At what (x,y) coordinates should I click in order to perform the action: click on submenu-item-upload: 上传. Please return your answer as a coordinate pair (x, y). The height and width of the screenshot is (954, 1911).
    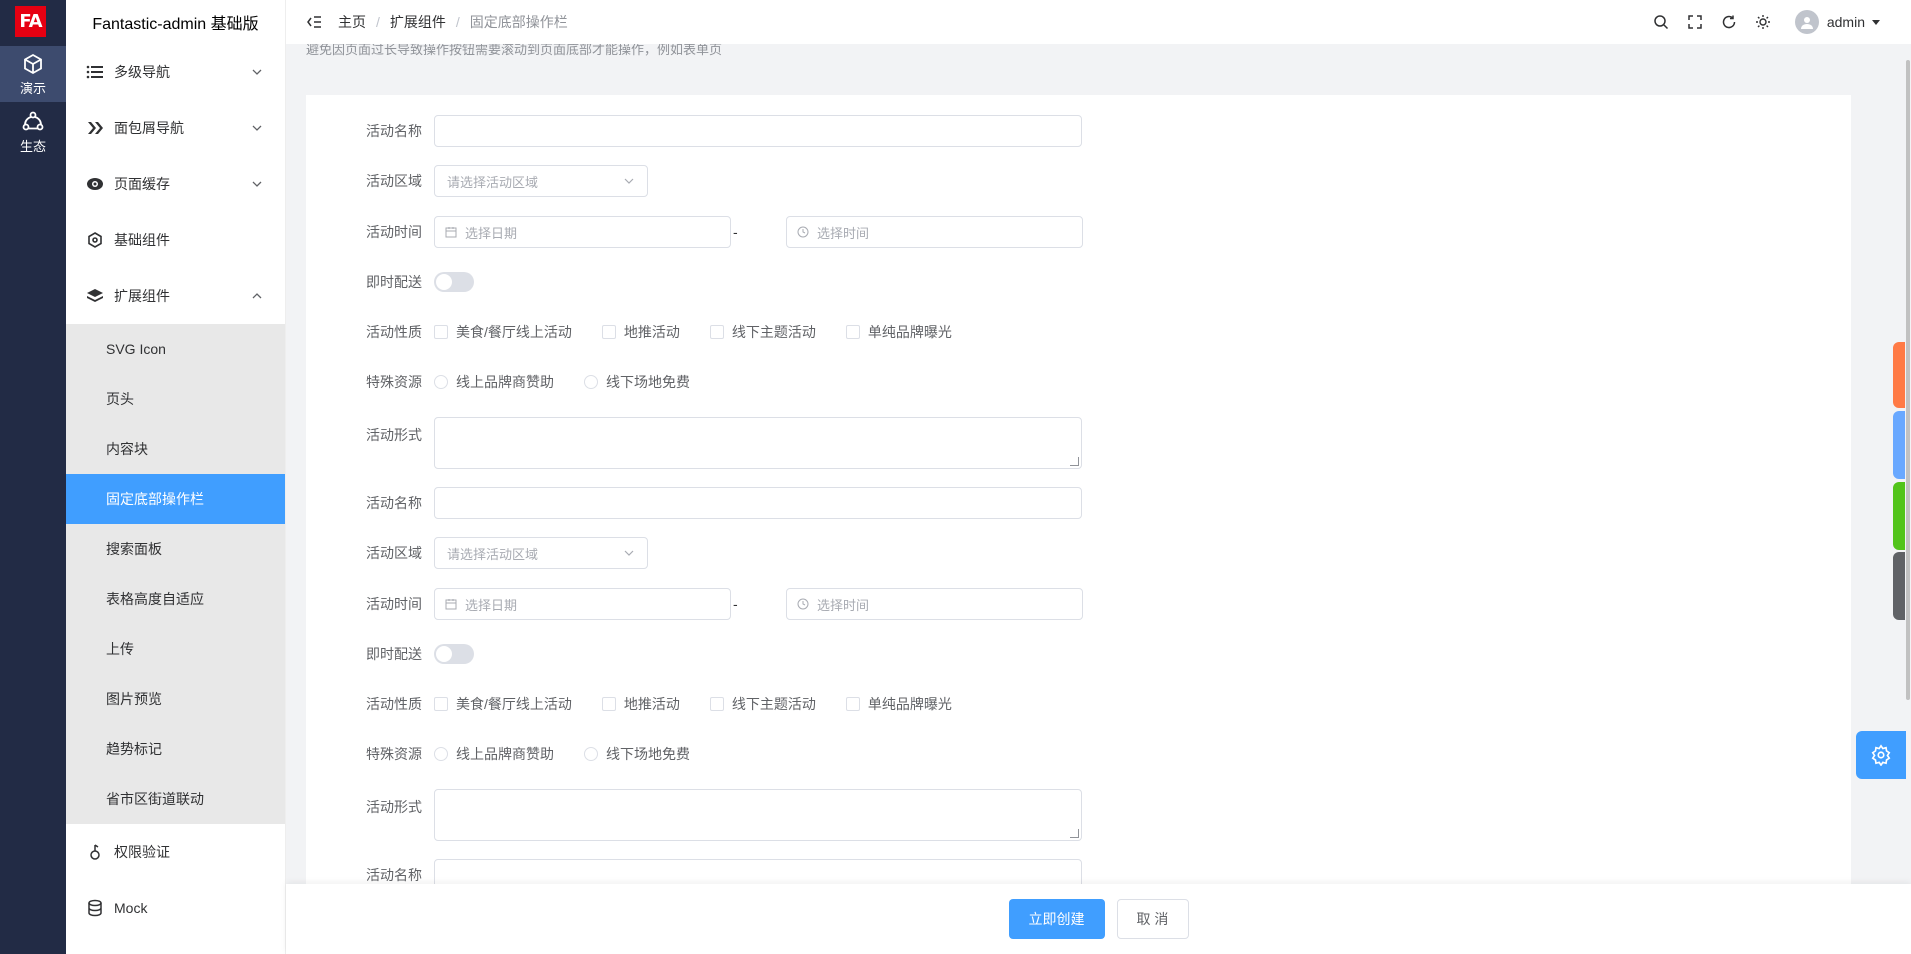
    Looking at the image, I should click on (175, 649).